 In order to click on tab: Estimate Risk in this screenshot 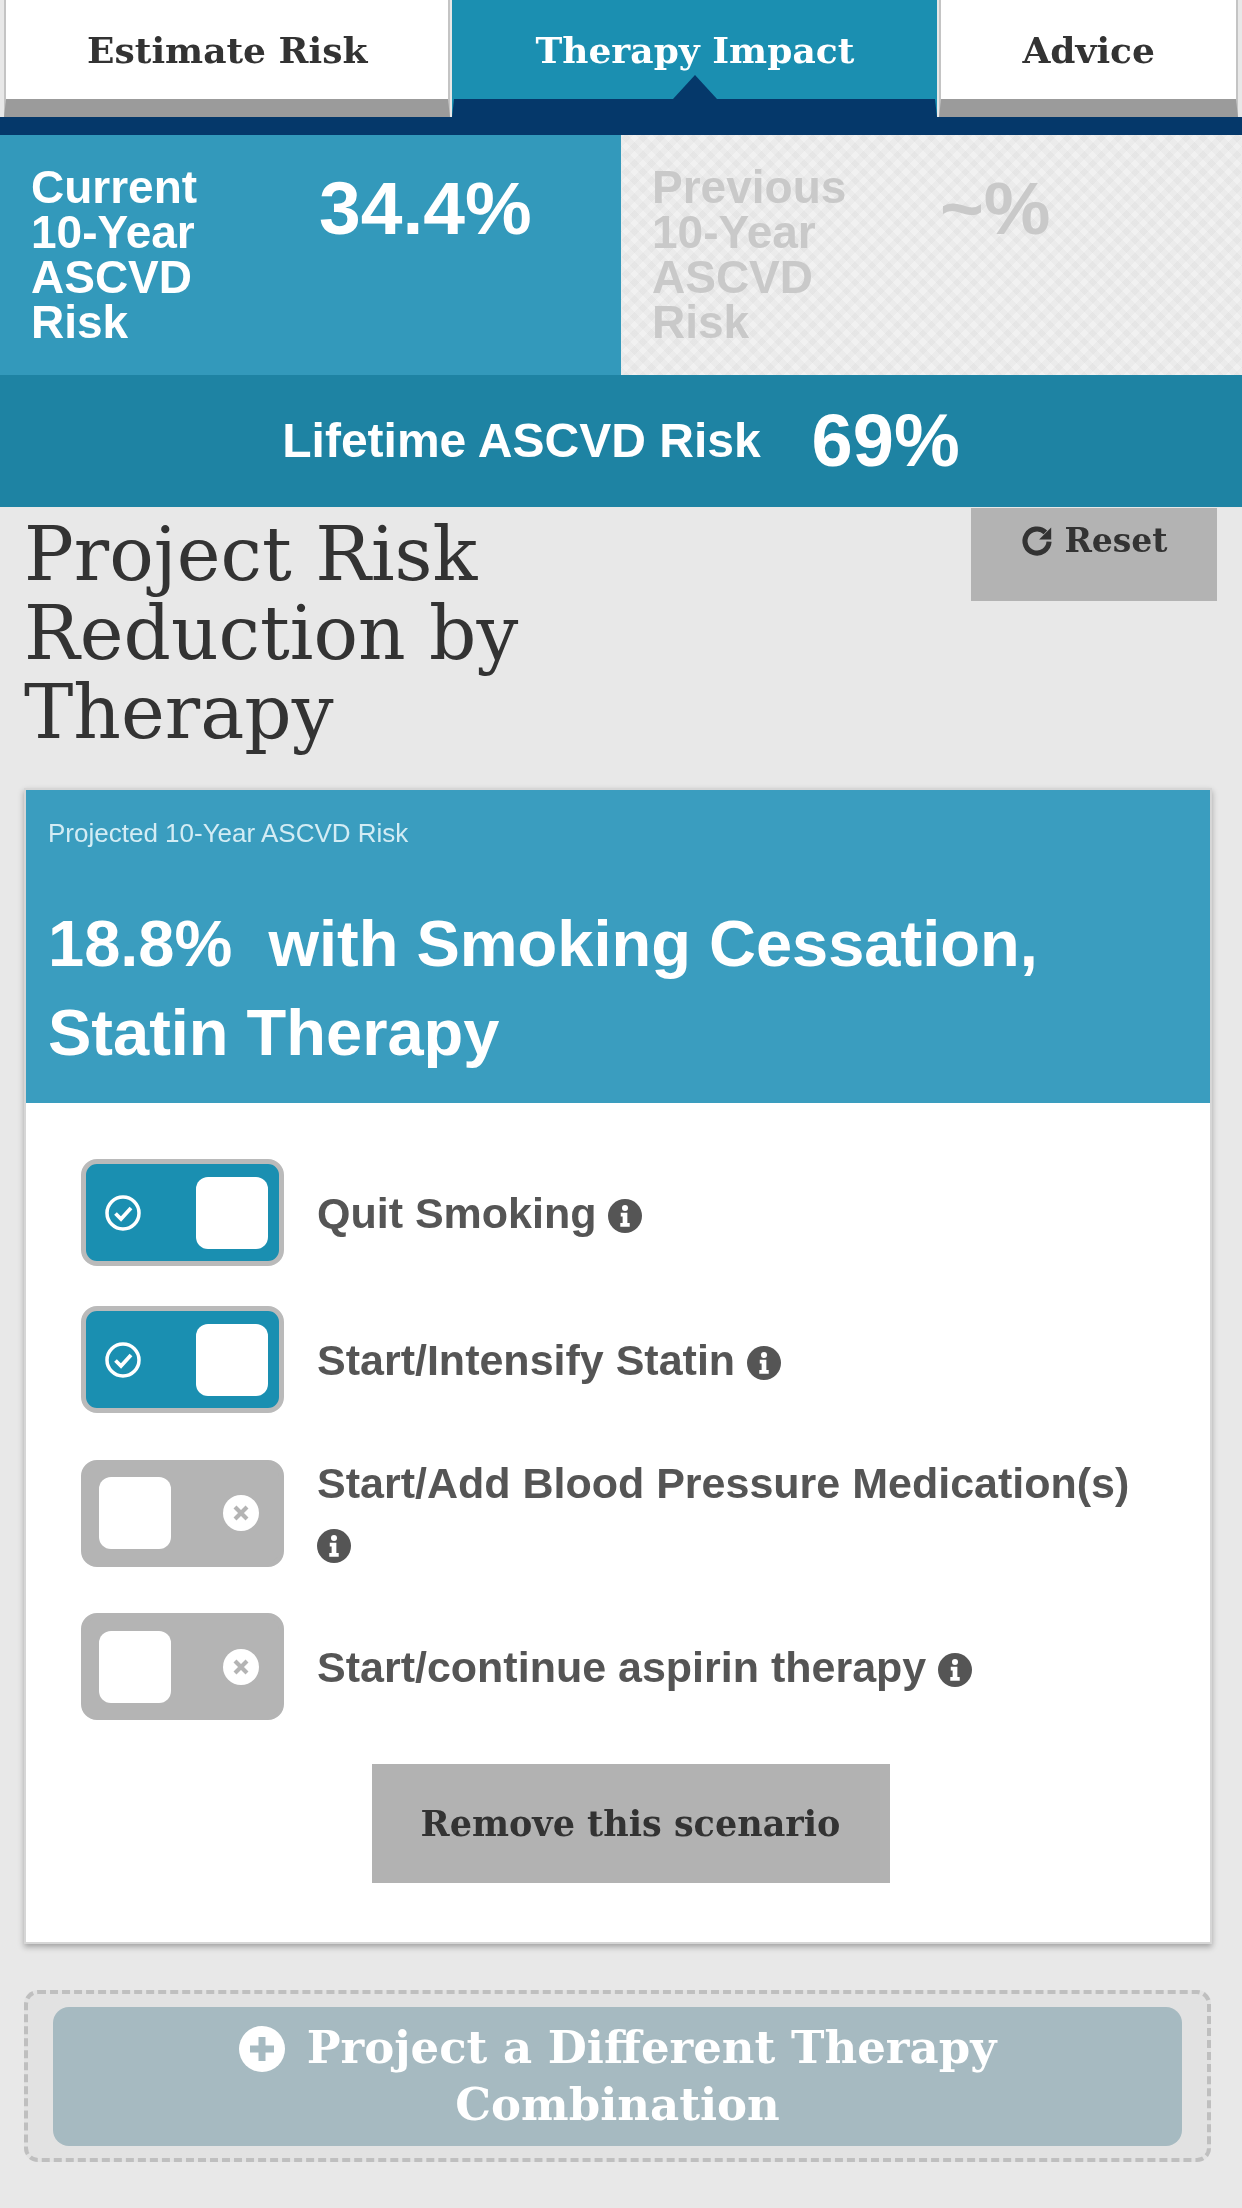, I will do `click(227, 58)`.